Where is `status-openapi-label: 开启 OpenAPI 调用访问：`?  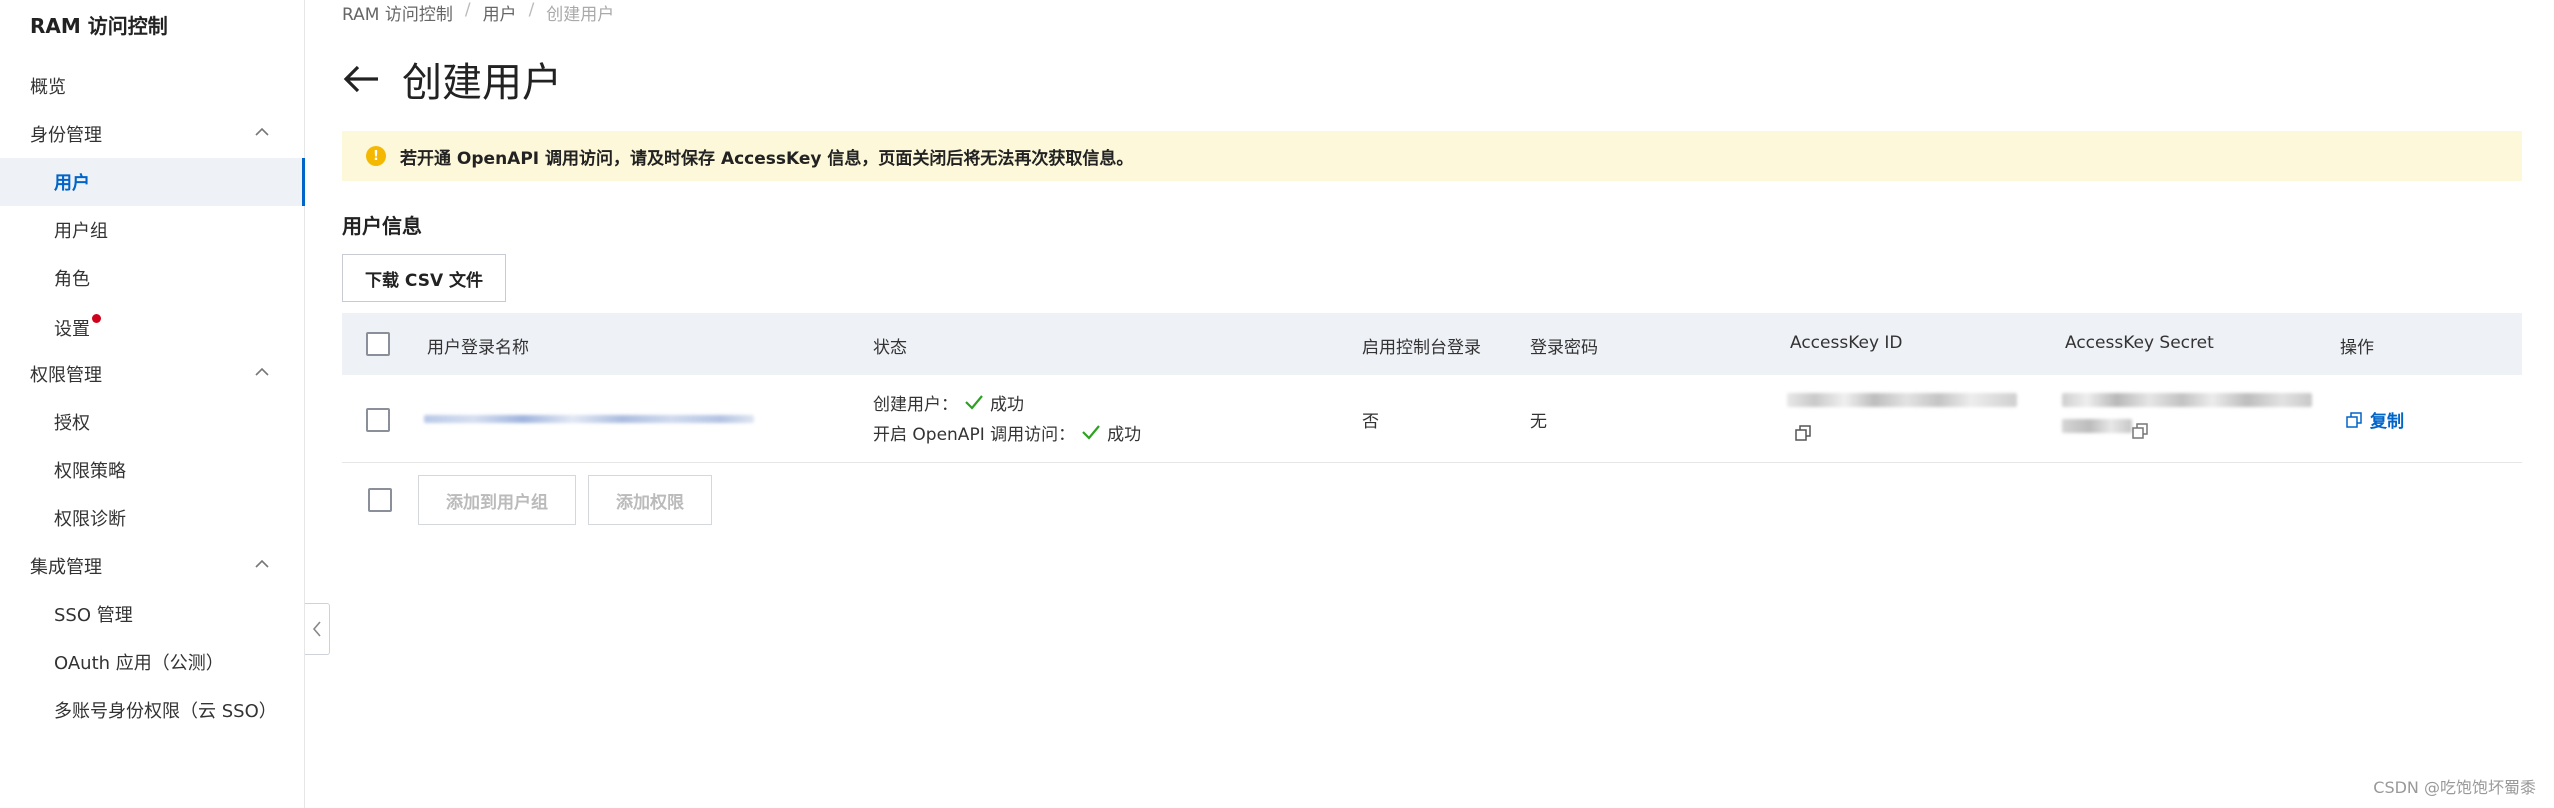
status-openapi-label: 开启 OpenAPI 调用访问： is located at coordinates (974, 434).